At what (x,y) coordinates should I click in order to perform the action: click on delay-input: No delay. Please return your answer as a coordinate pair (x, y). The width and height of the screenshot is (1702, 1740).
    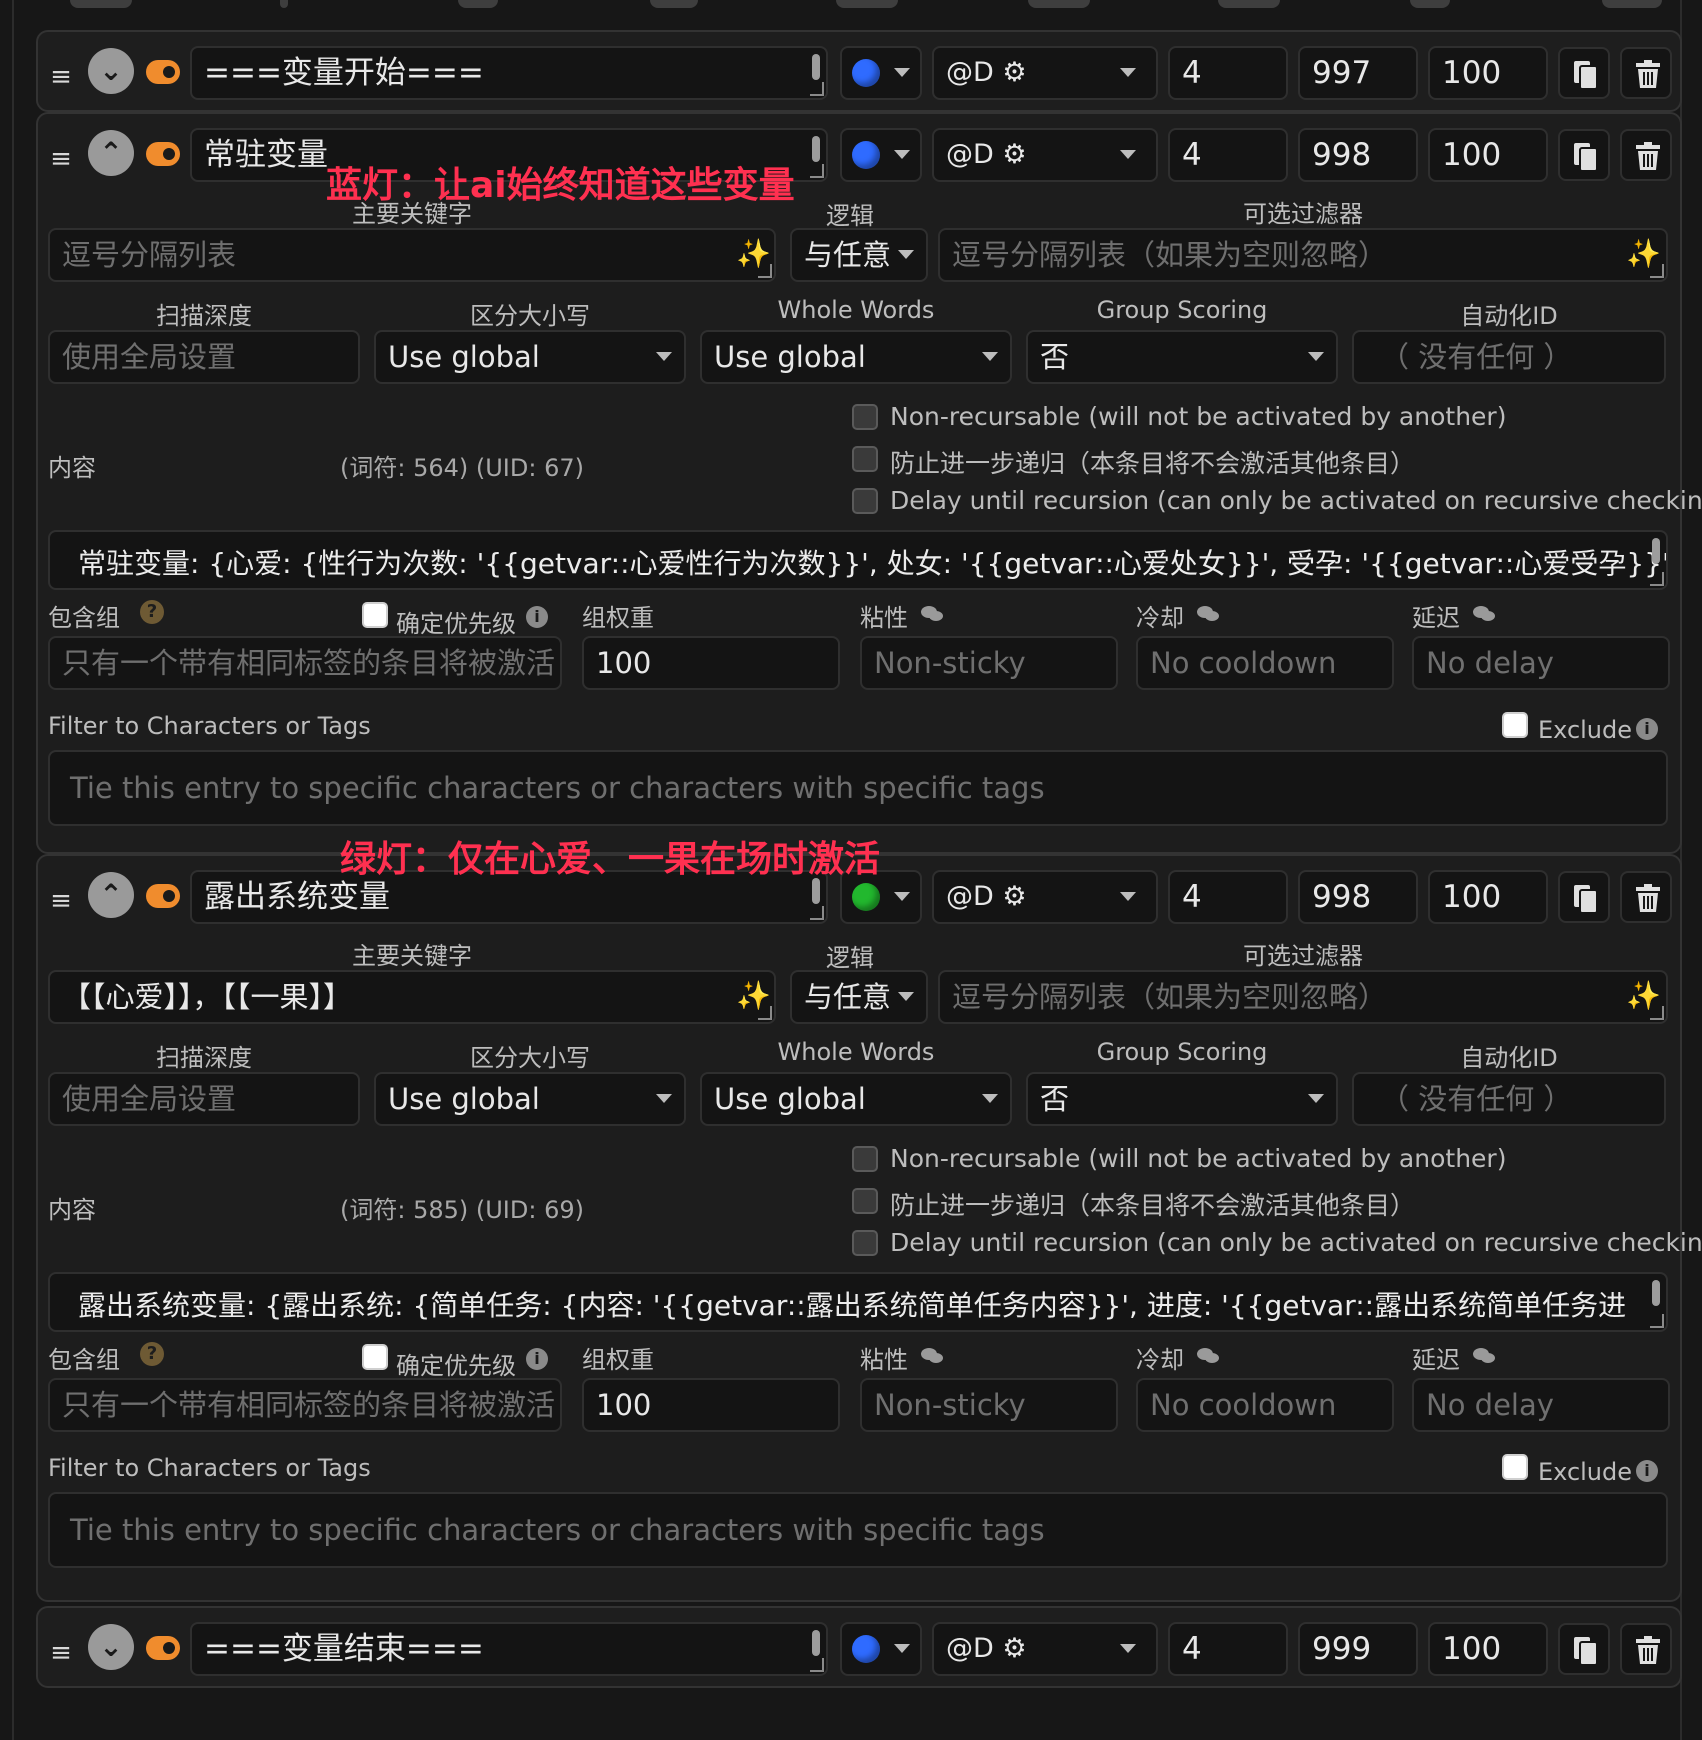
    Looking at the image, I should click on (1541, 1405).